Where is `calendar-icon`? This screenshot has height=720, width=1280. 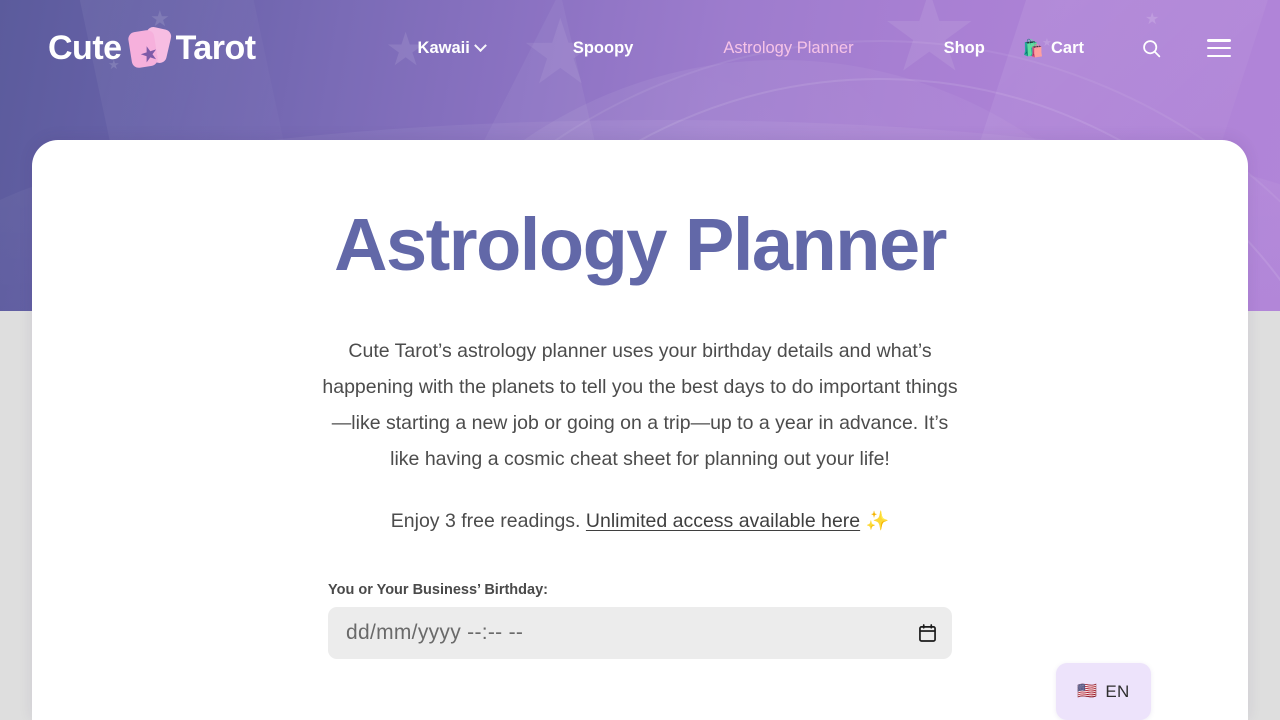 calendar-icon is located at coordinates (927, 632).